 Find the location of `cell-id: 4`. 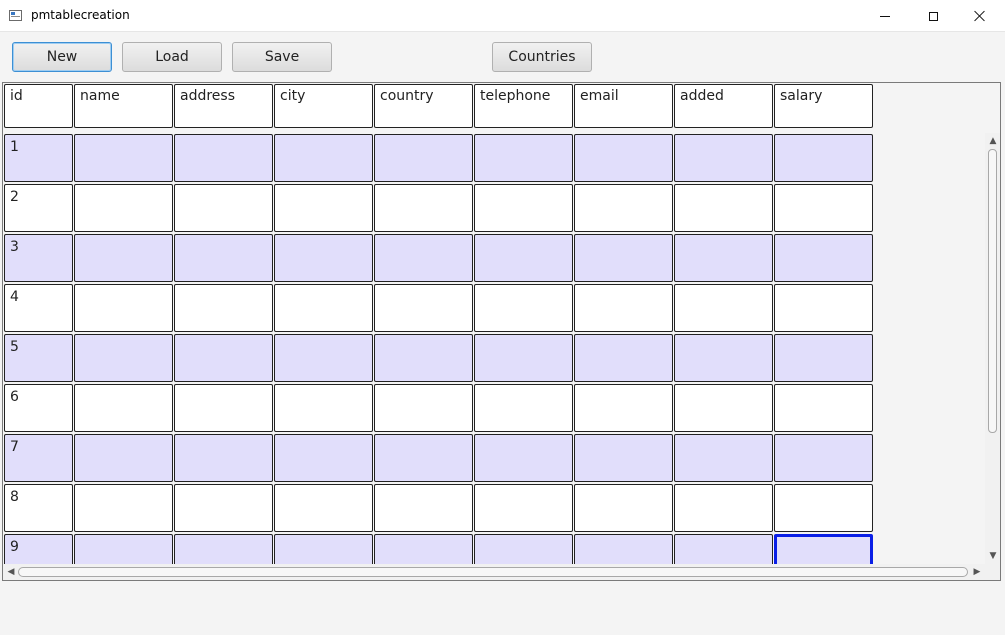

cell-id: 4 is located at coordinates (38, 308).